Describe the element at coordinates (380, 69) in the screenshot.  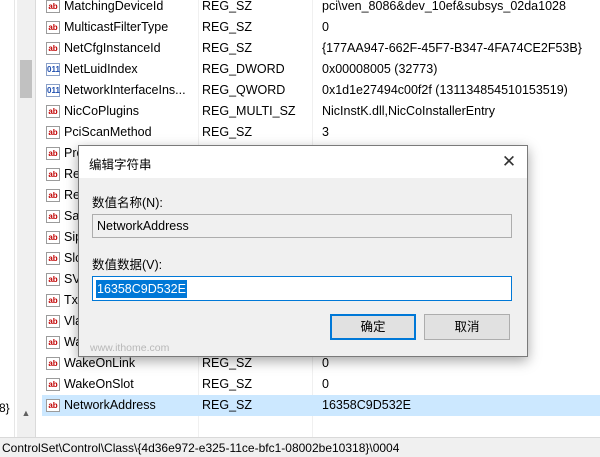
I see `value-data: 0x00008005 (32773)` at that location.